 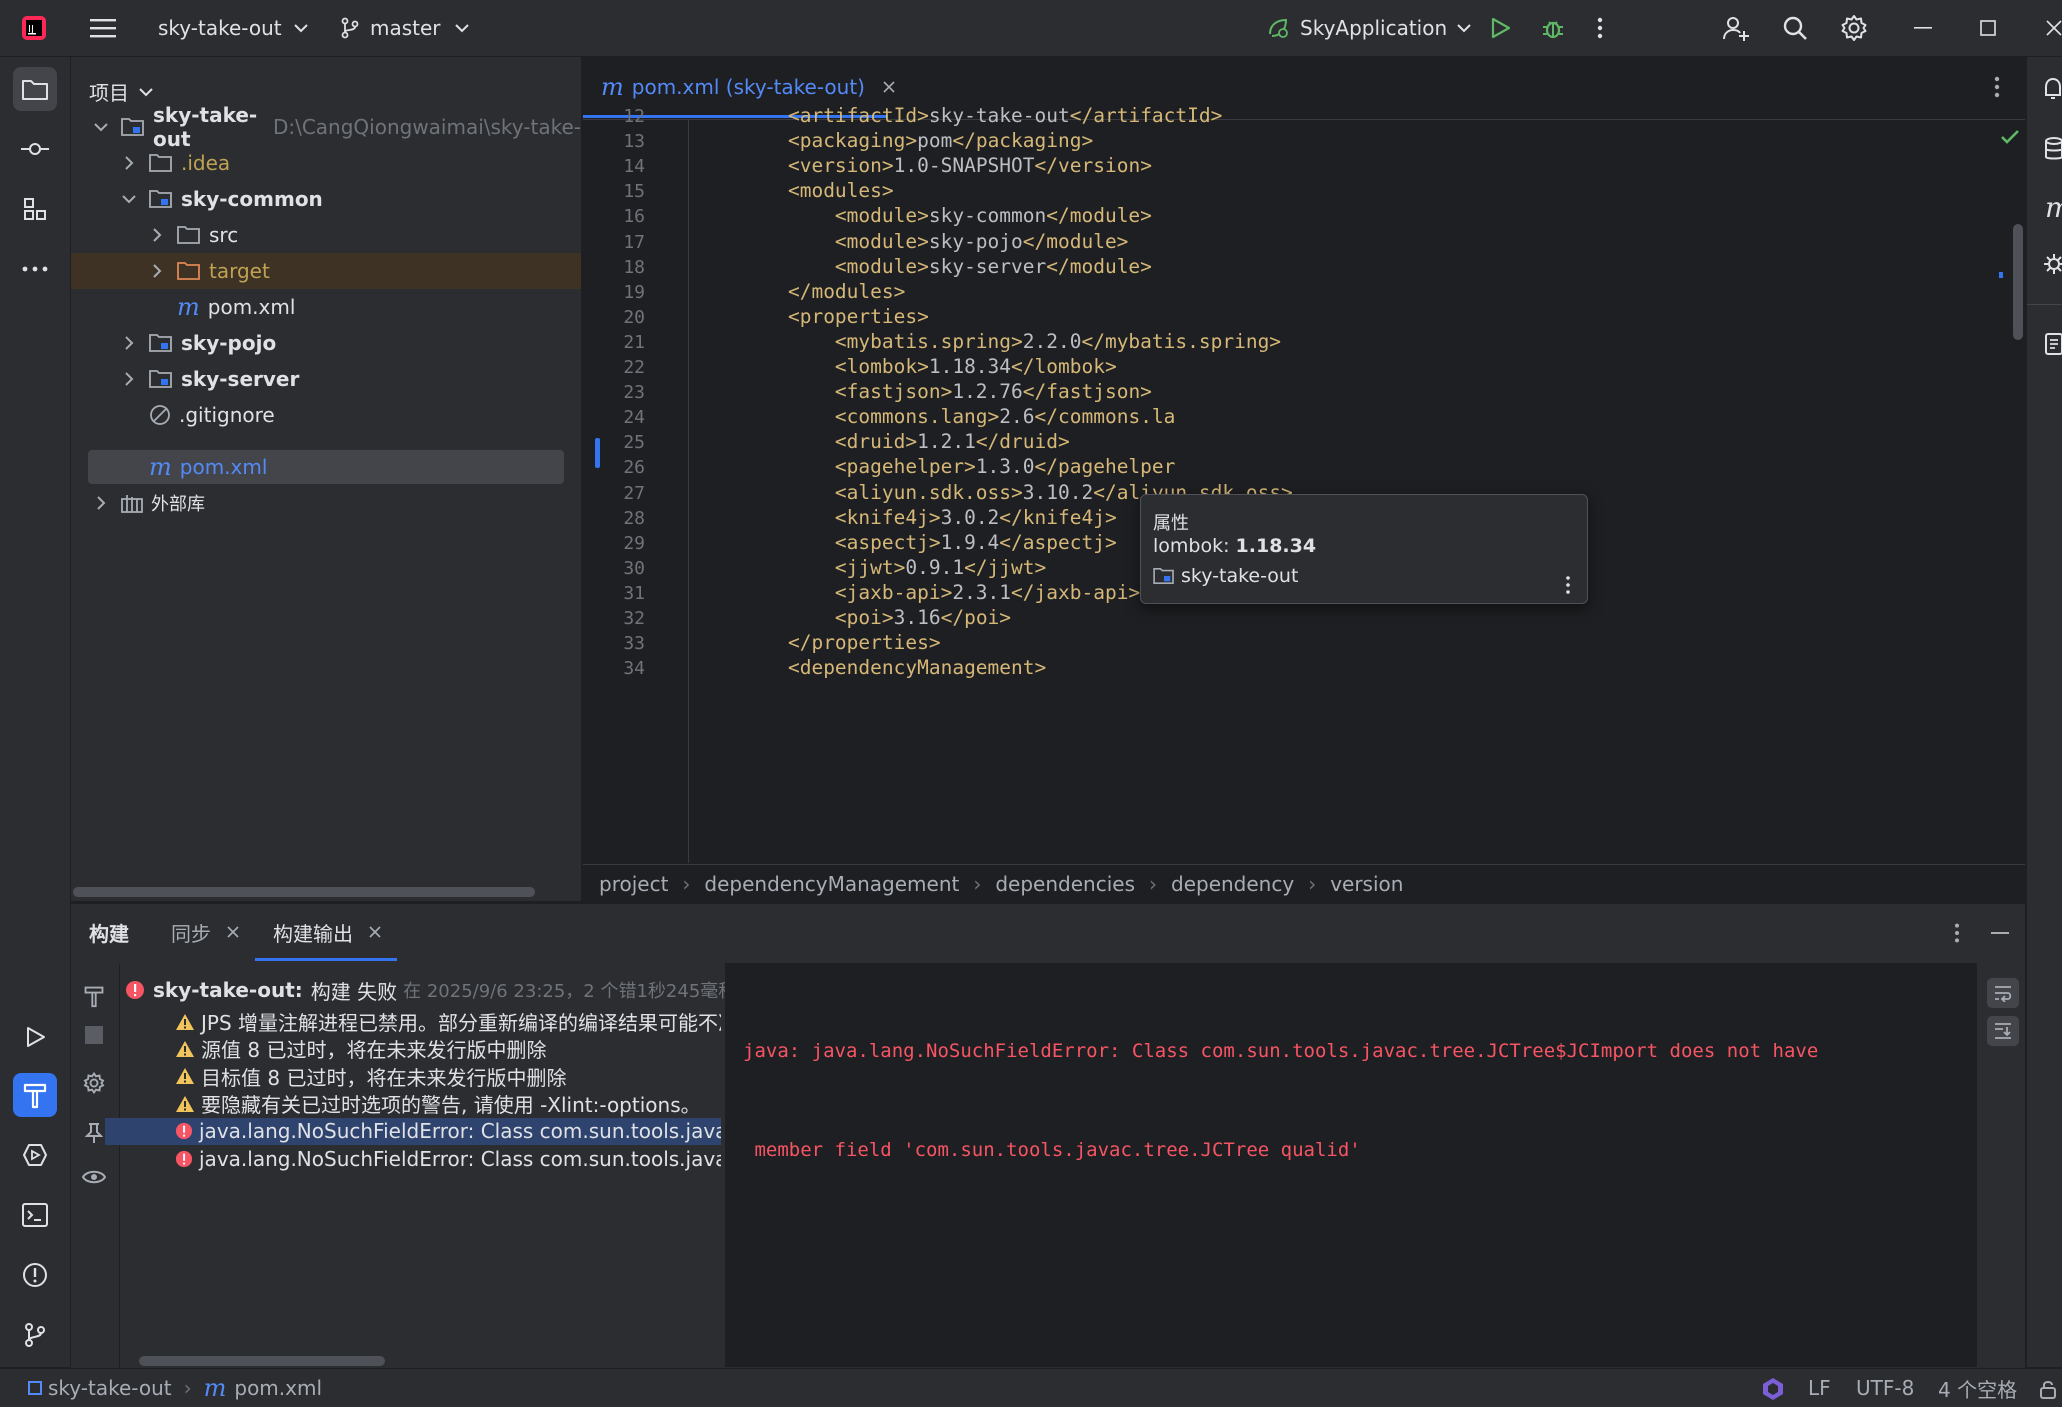 What do you see at coordinates (634, 367) in the screenshot?
I see `line-number: 22` at bounding box center [634, 367].